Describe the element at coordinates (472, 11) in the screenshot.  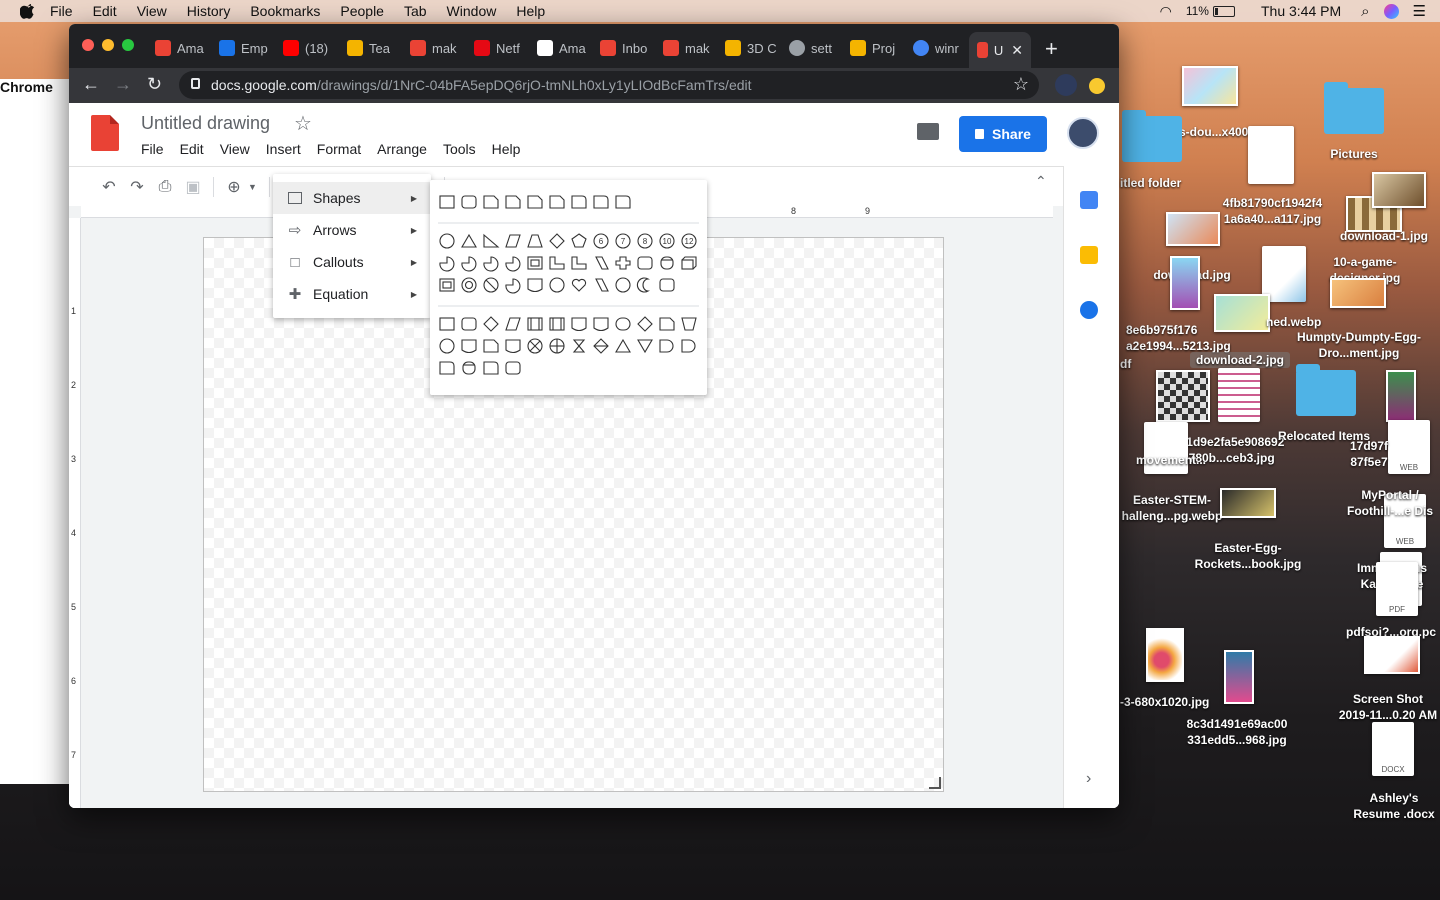
I see `menu-window: Window` at that location.